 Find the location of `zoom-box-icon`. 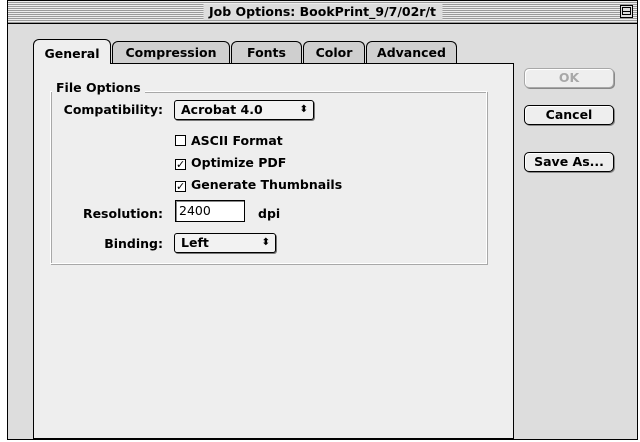

zoom-box-icon is located at coordinates (626, 11).